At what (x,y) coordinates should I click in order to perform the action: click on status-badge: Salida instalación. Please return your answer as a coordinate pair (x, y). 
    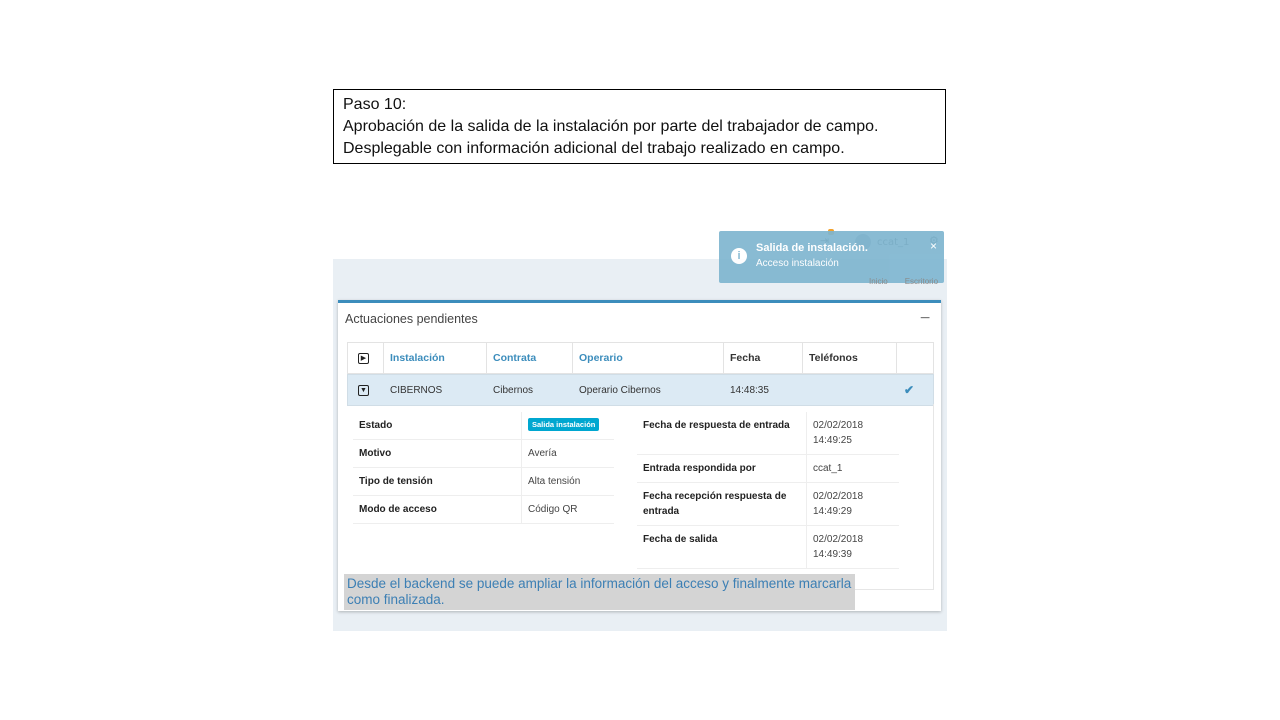
    Looking at the image, I should click on (564, 424).